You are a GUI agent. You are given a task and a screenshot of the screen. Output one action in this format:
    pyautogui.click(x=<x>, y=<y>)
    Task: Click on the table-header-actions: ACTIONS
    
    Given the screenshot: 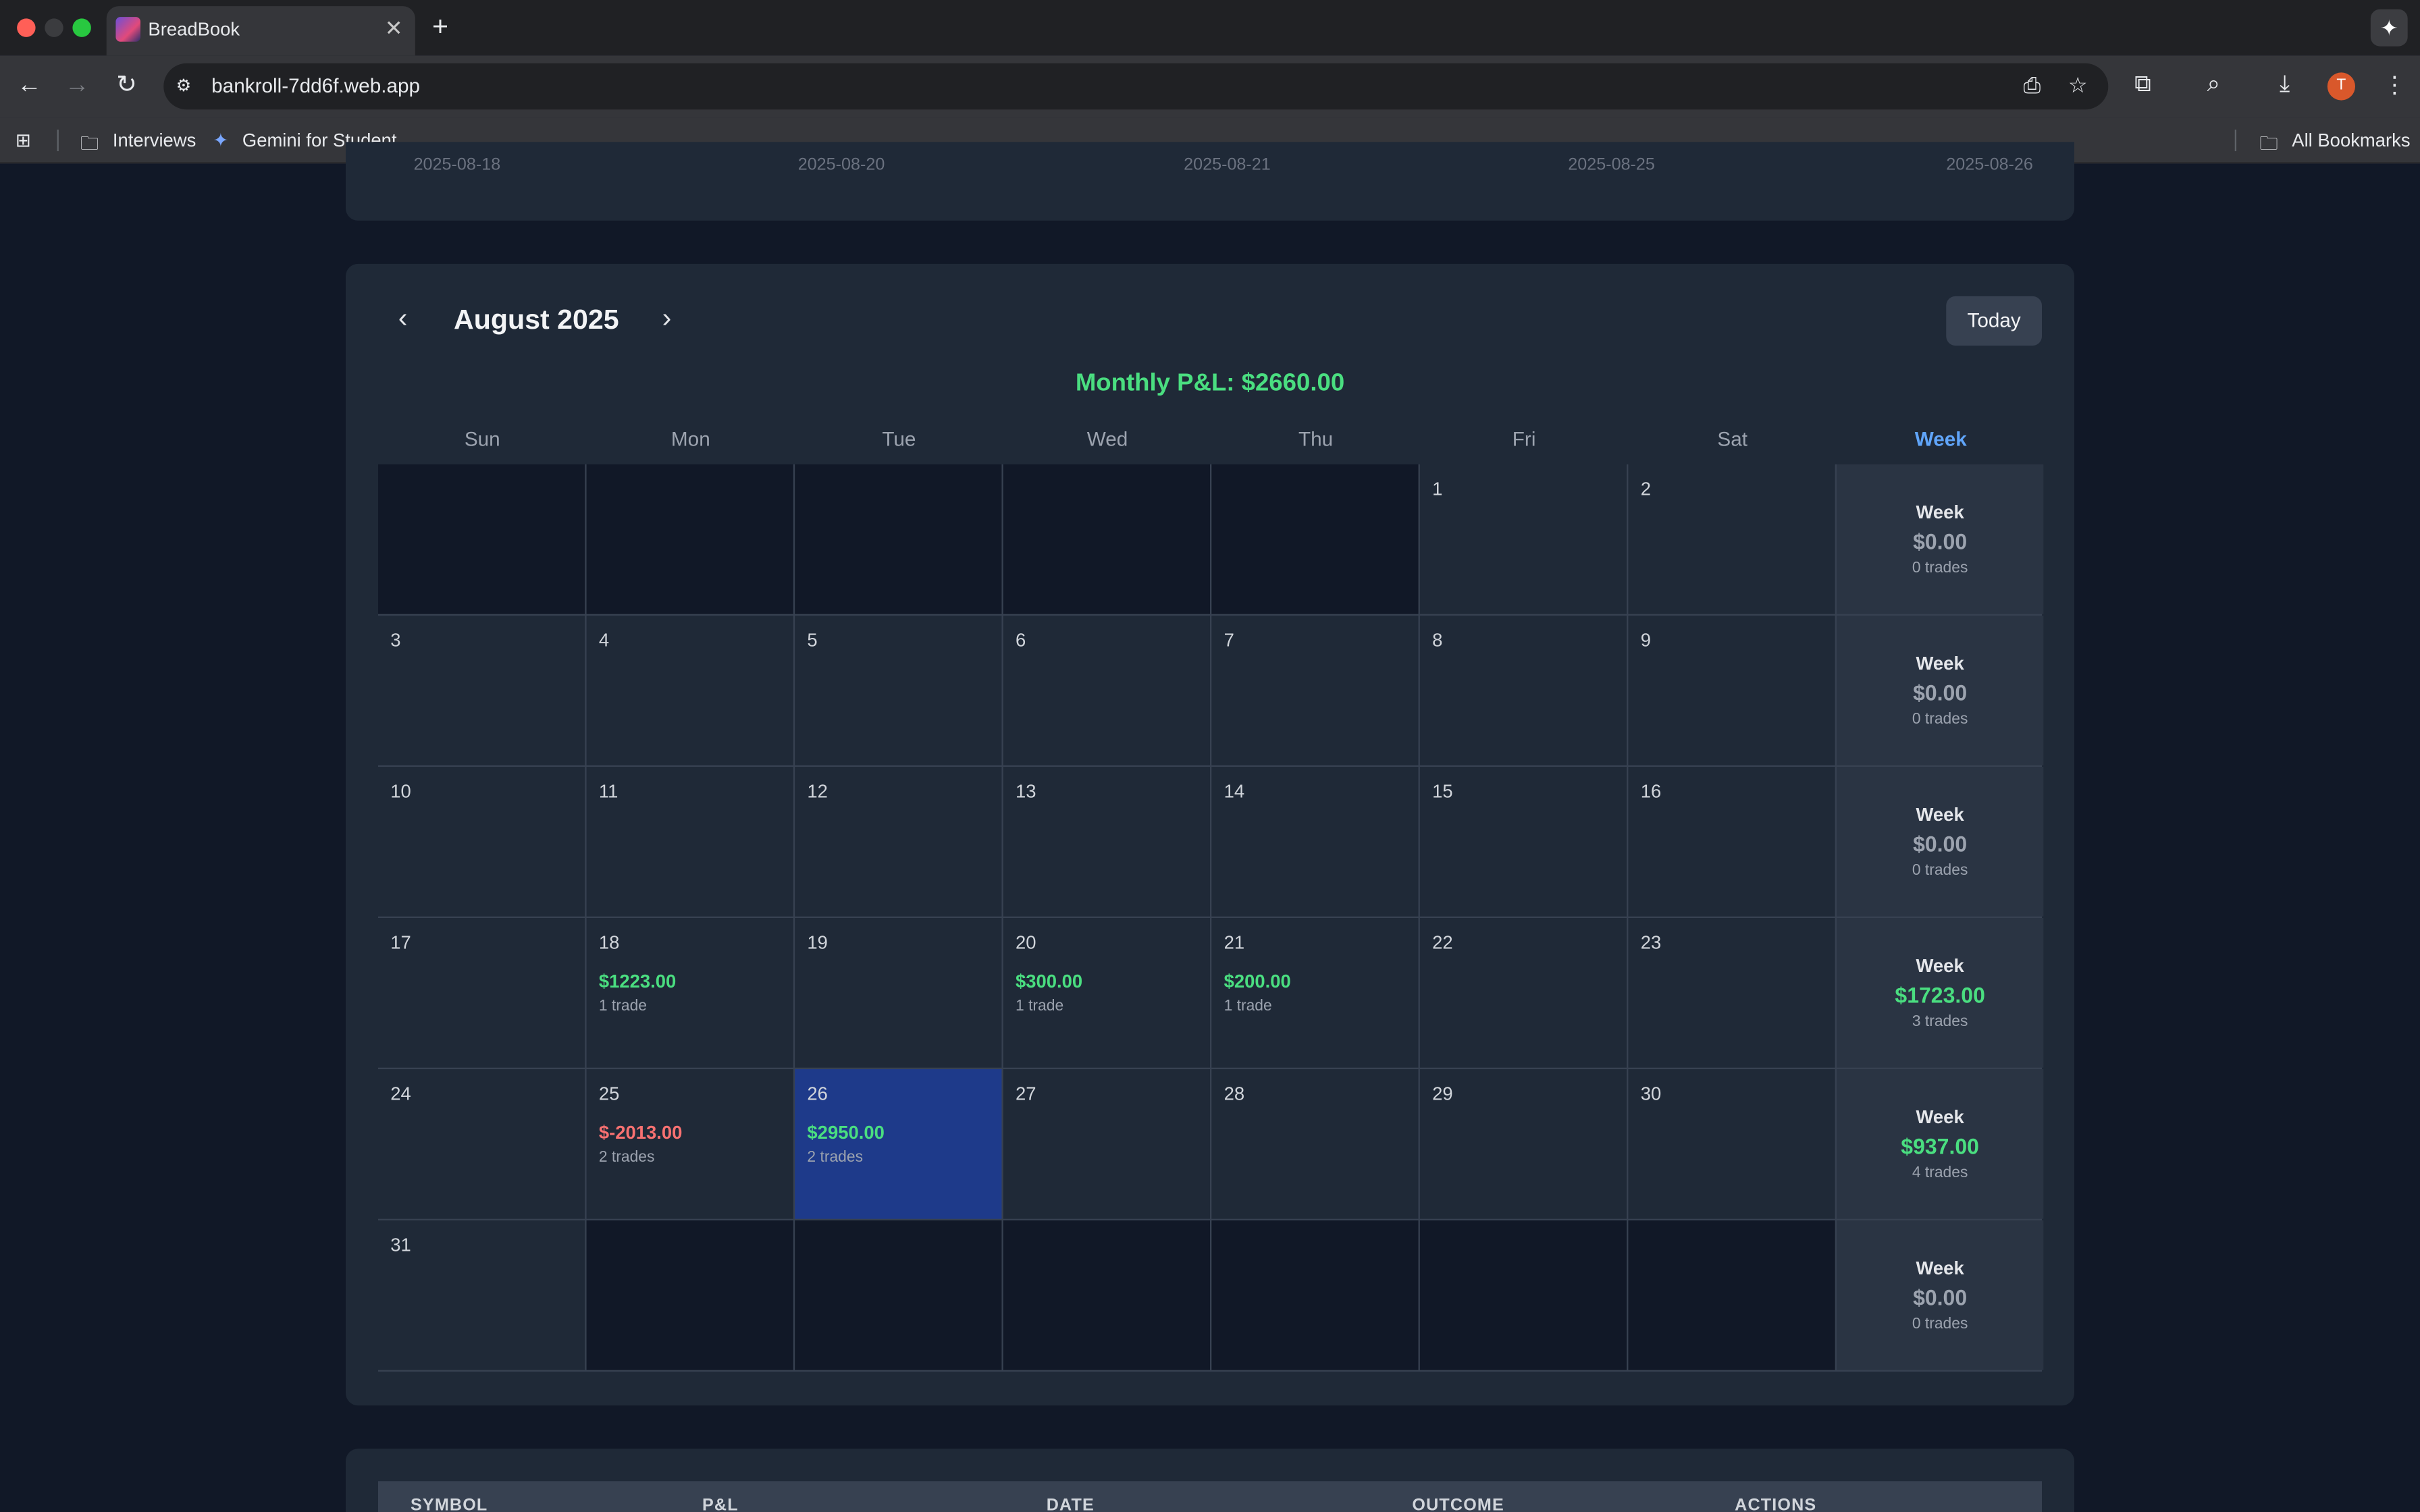 What is the action you would take?
    pyautogui.click(x=1776, y=1504)
    